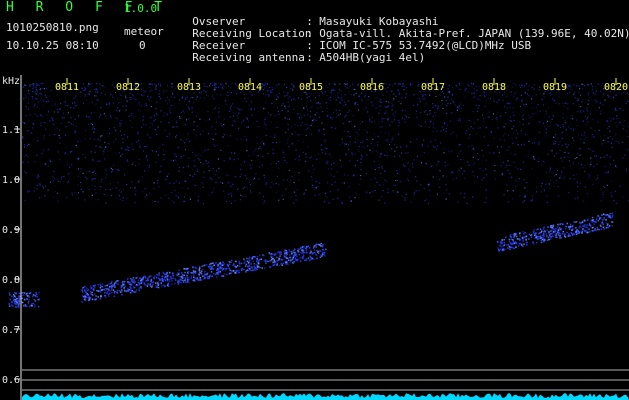  What do you see at coordinates (11, 380) in the screenshot?
I see `y-tick-label: 0.6` at bounding box center [11, 380].